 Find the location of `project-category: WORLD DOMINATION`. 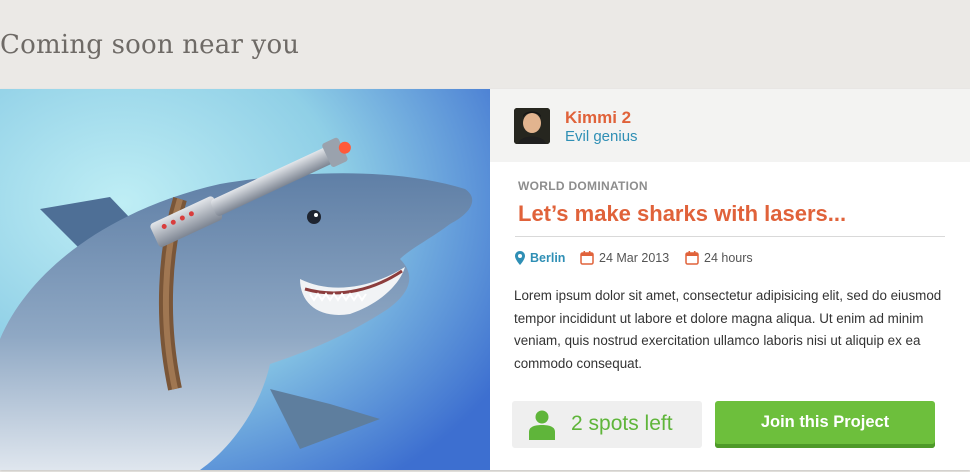

project-category: WORLD DOMINATION is located at coordinates (583, 186).